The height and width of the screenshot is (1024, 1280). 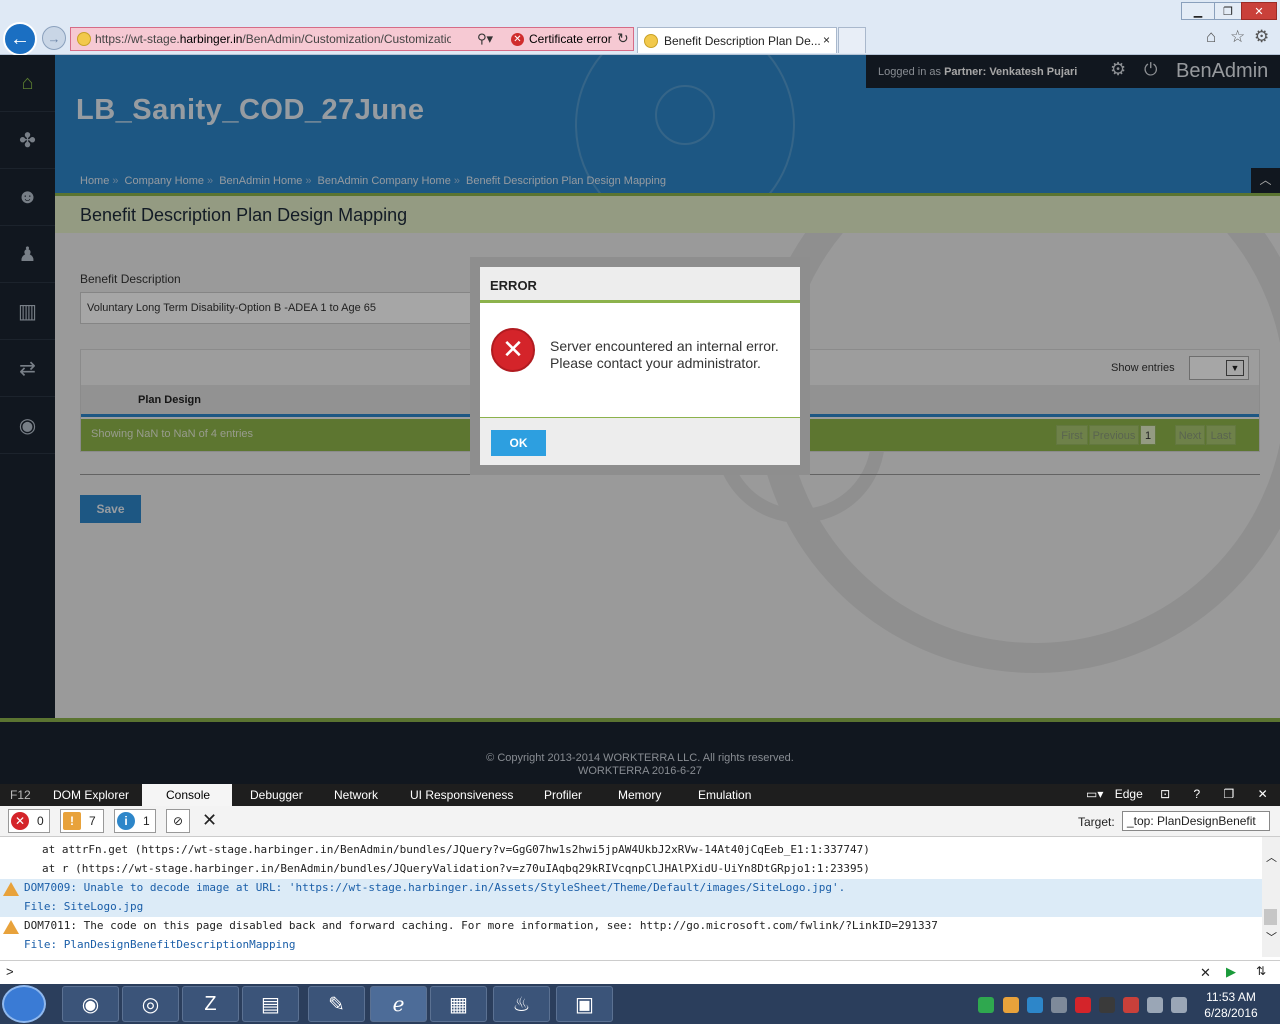 I want to click on tab-memory: Memory, so click(x=639, y=795).